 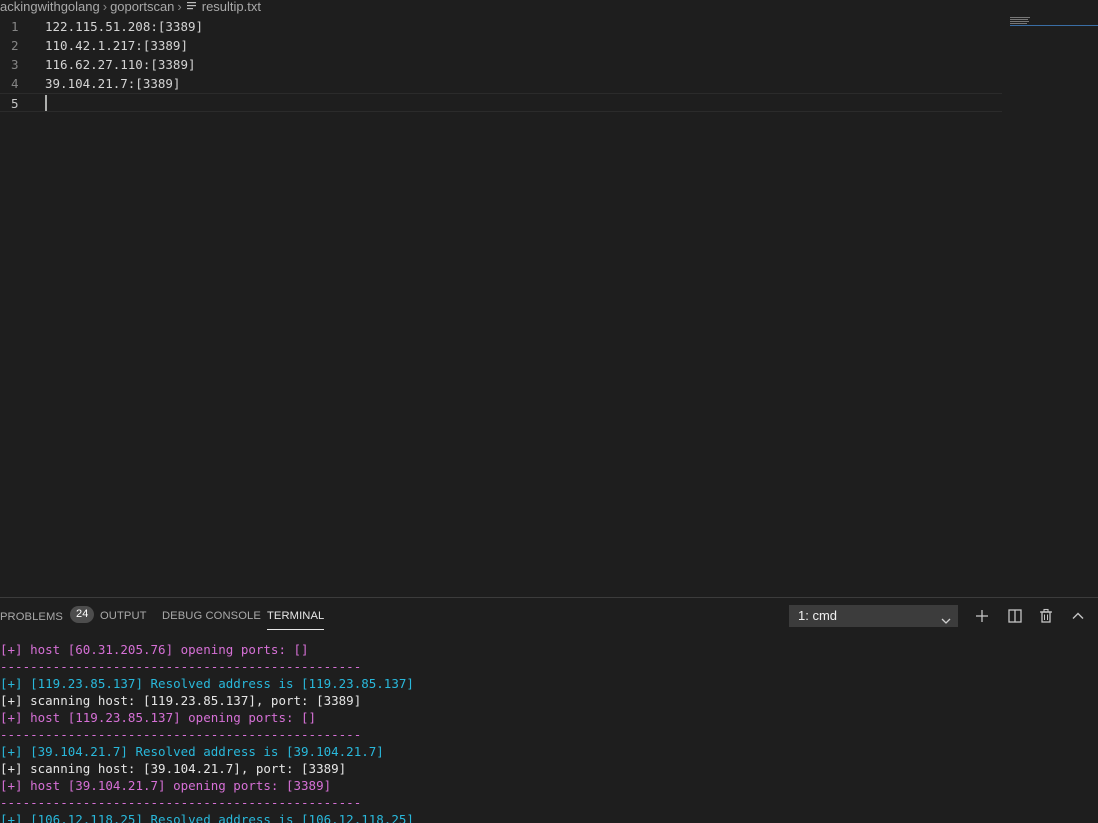 What do you see at coordinates (82, 614) in the screenshot?
I see `problems-count-badge: 24` at bounding box center [82, 614].